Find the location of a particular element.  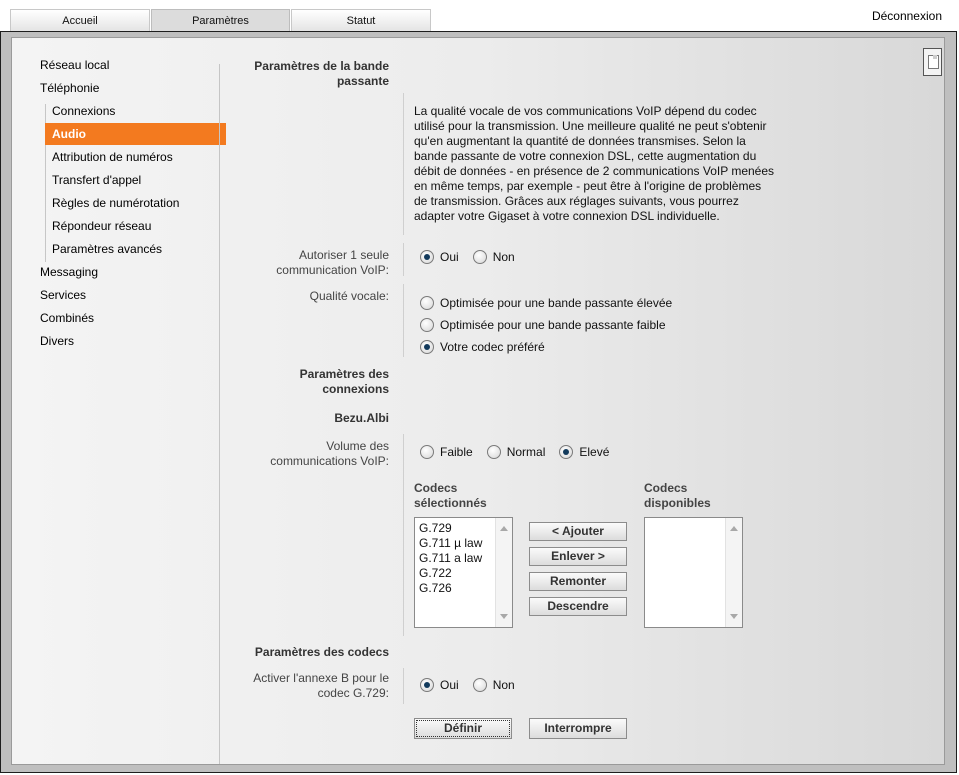

move-up-codec-button: Remonter is located at coordinates (578, 581).